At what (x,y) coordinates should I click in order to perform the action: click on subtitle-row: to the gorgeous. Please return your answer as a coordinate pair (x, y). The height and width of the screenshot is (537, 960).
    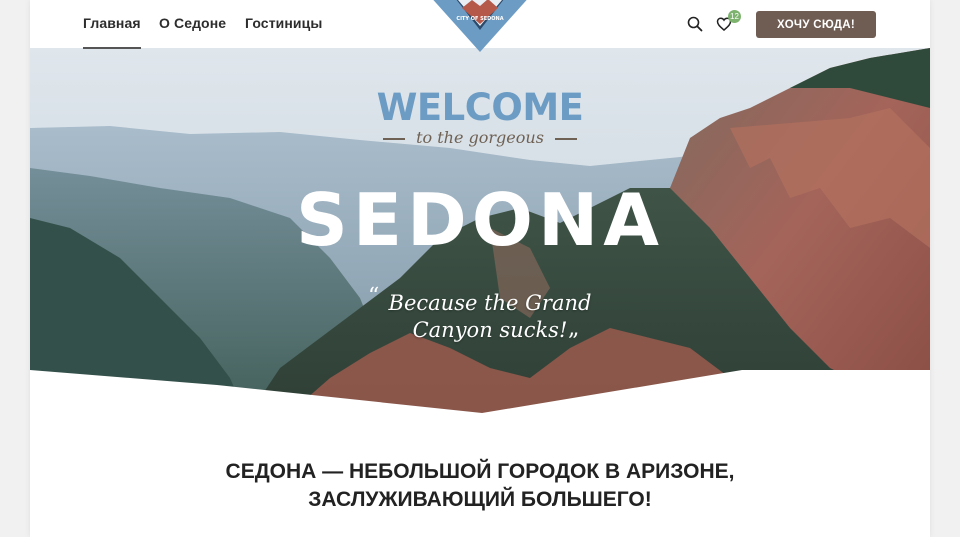
    Looking at the image, I should click on (480, 138).